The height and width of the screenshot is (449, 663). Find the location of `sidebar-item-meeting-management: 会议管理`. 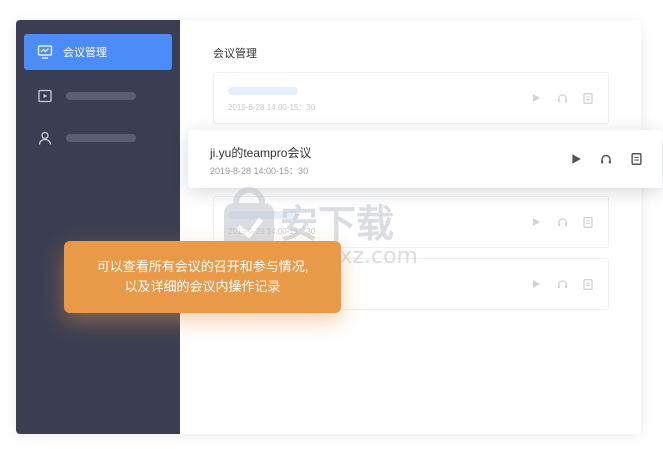

sidebar-item-meeting-management: 会议管理 is located at coordinates (98, 52).